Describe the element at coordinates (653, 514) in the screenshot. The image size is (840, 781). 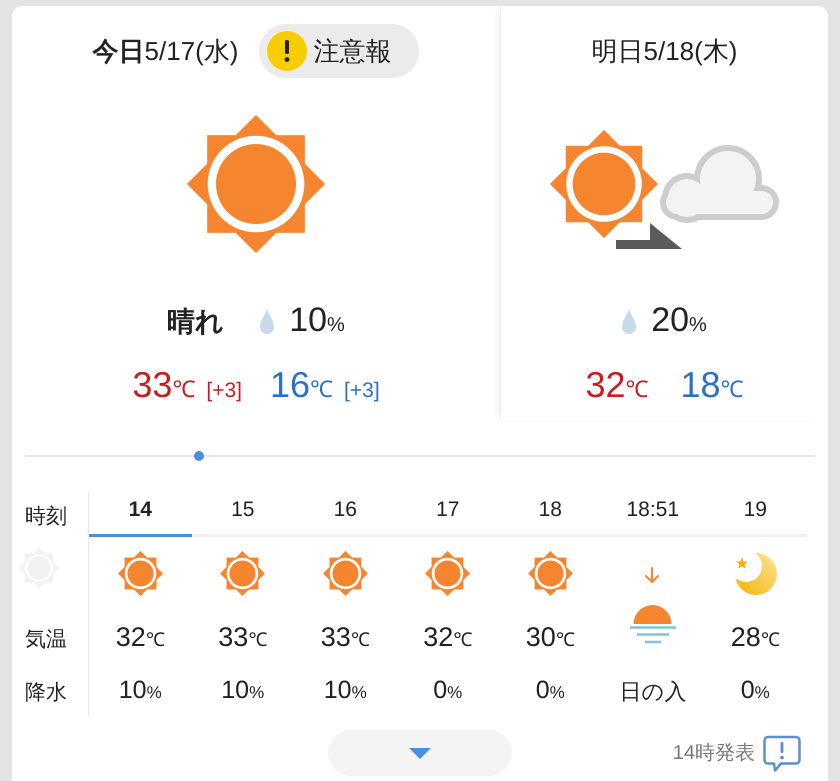
I see `hour-label: 18:51` at that location.